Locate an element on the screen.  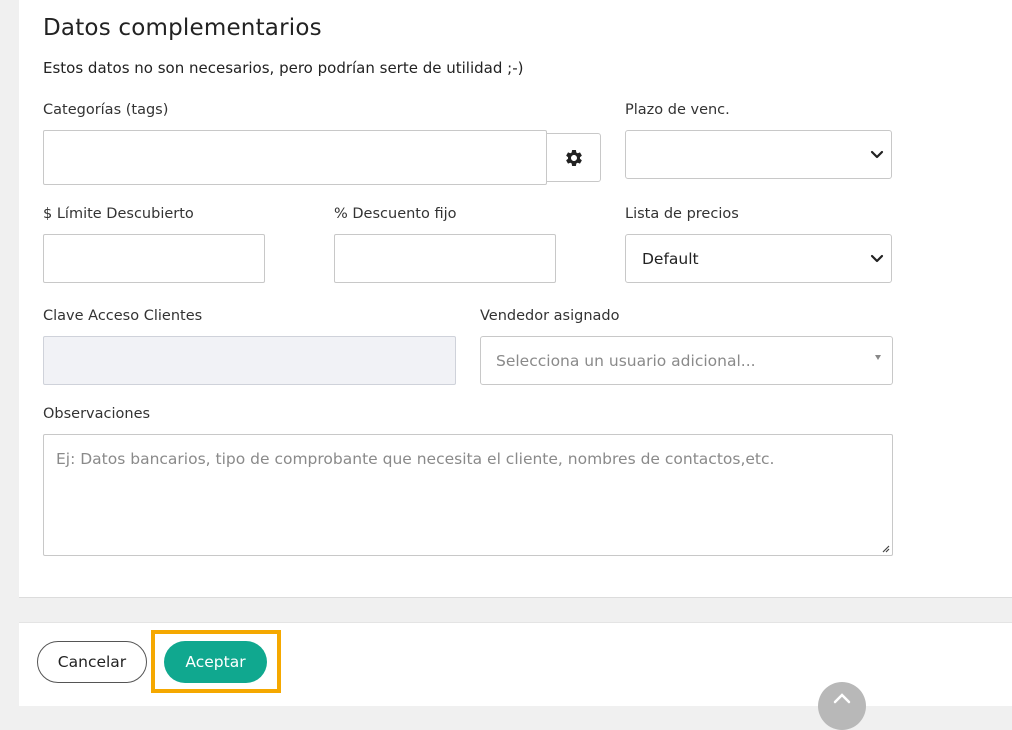
plazo-label: Plazo de venc. is located at coordinates (677, 110).